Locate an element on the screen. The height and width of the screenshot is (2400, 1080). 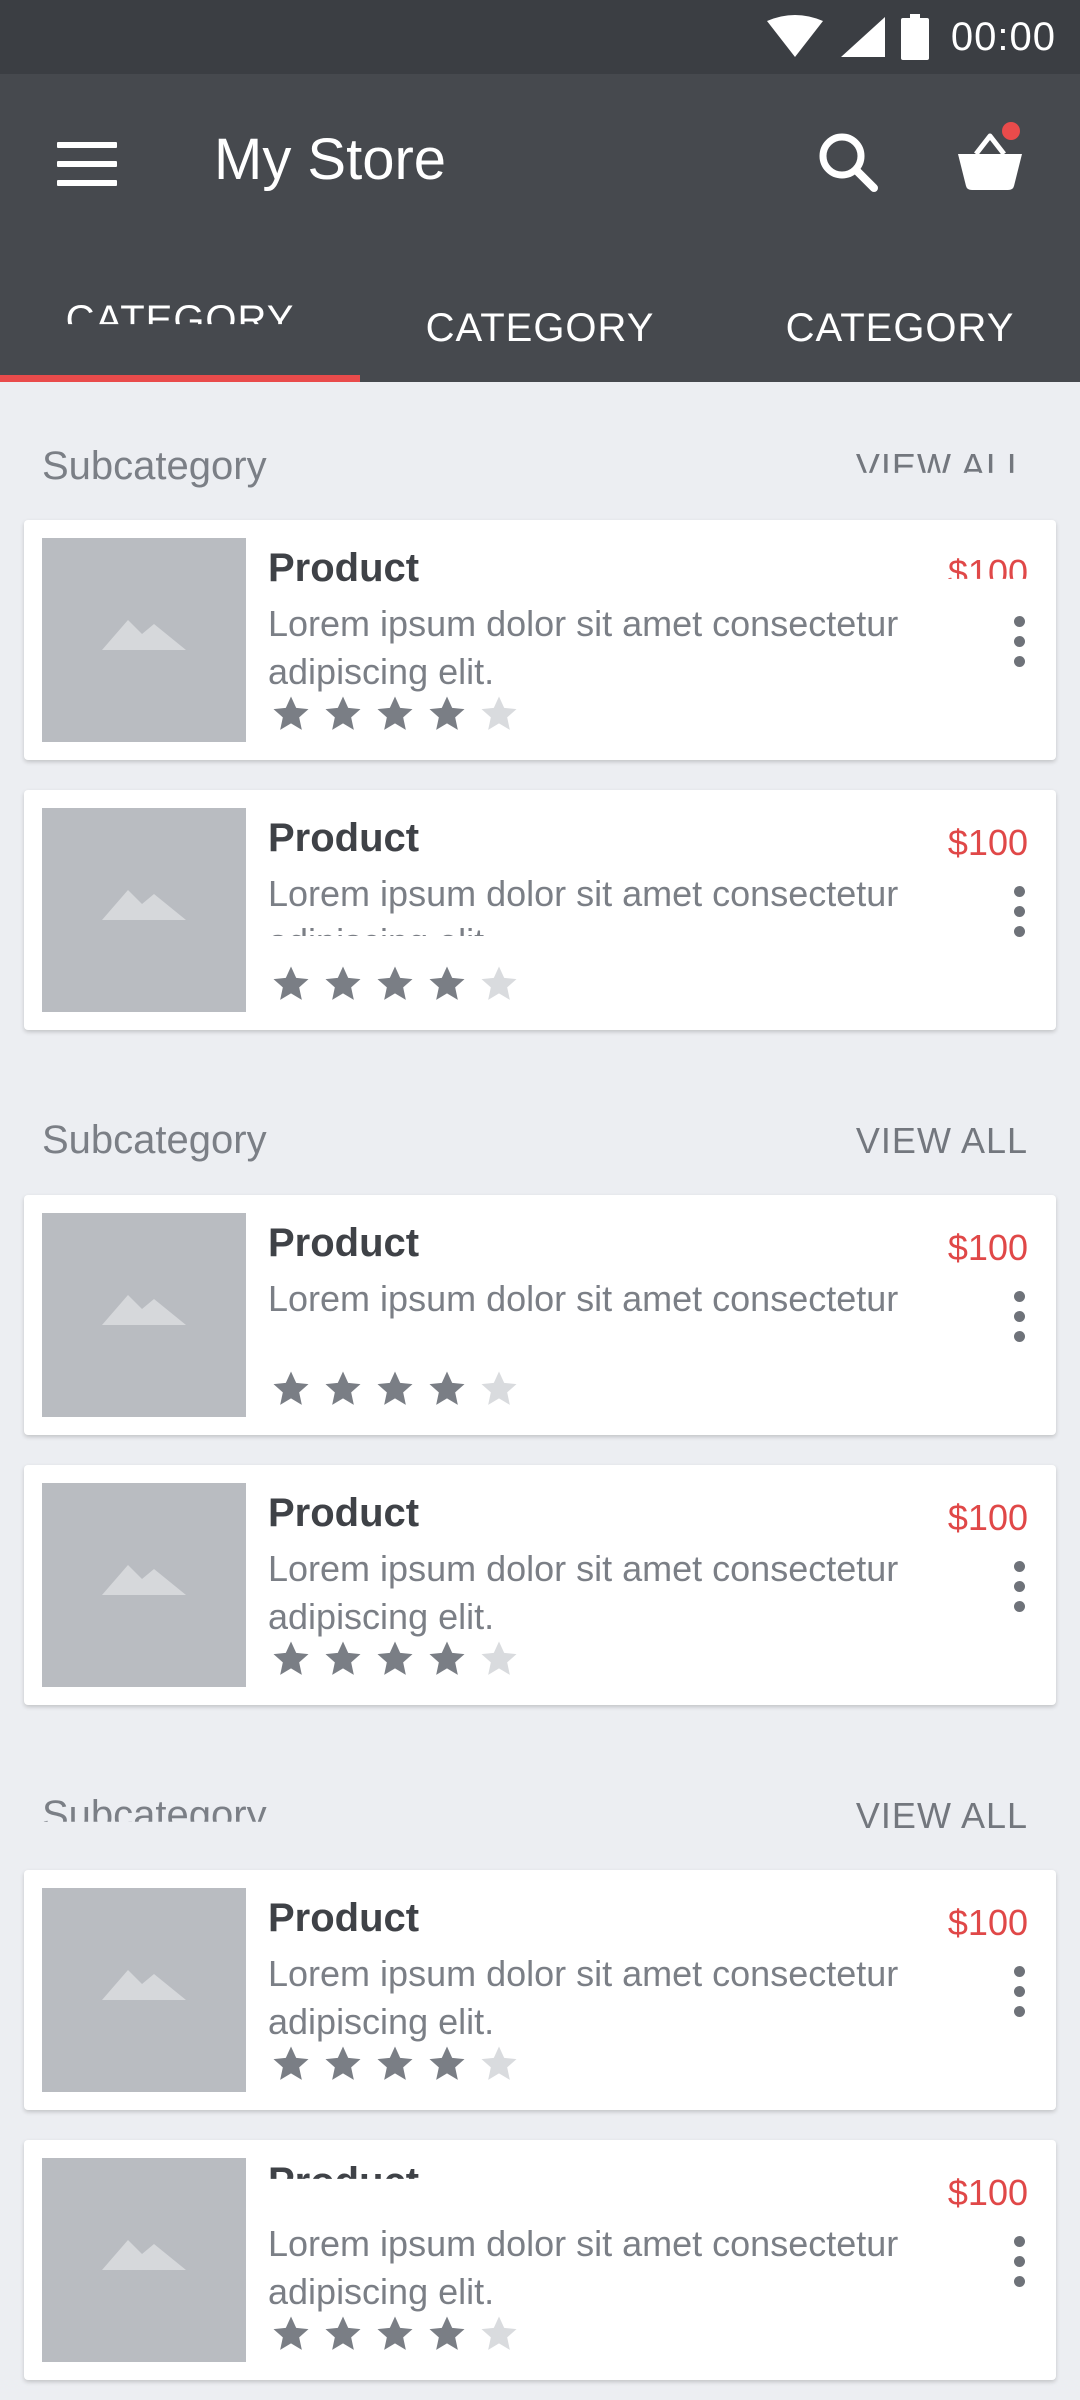
status-bar: 00:00 is located at coordinates (540, 37).